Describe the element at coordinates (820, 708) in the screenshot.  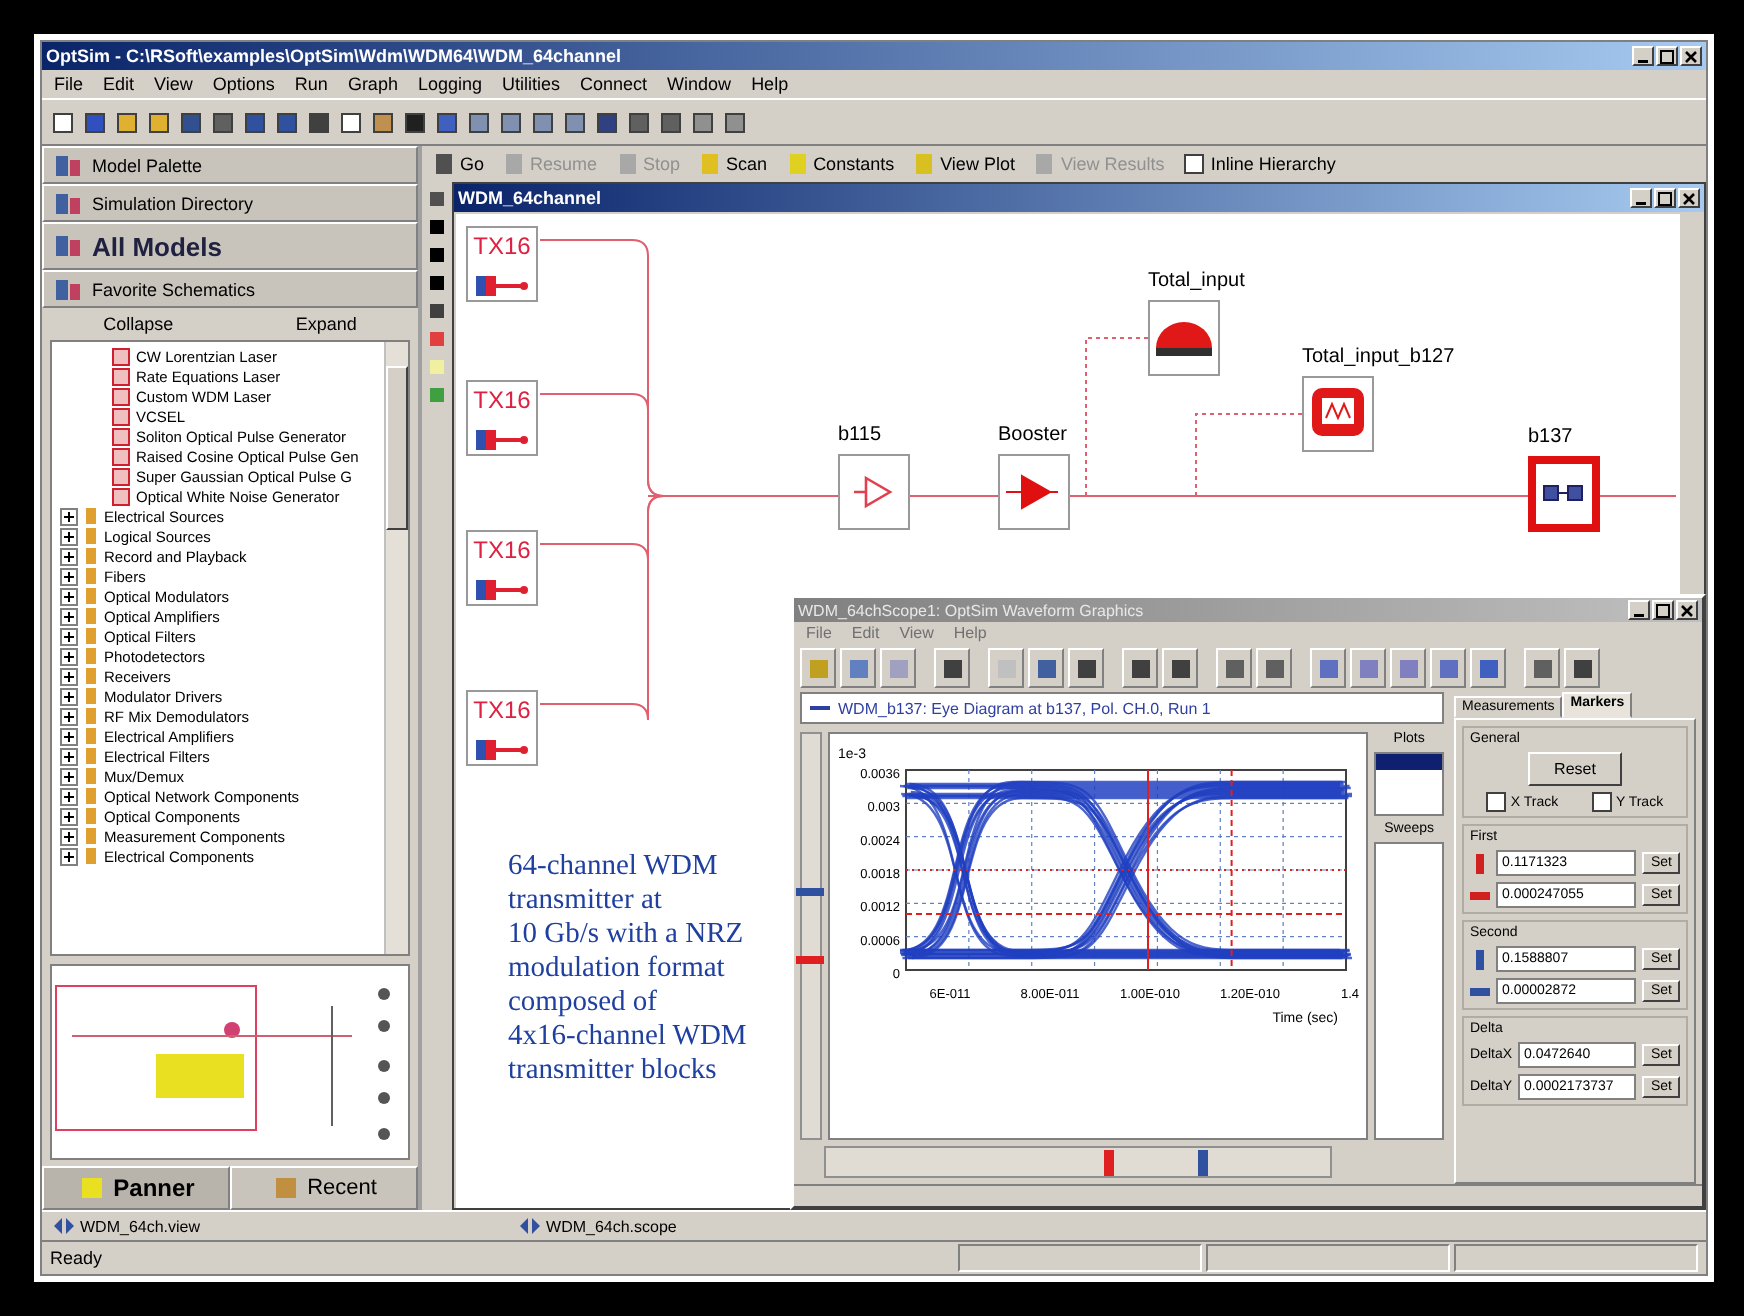
I see `legend-line-icon` at that location.